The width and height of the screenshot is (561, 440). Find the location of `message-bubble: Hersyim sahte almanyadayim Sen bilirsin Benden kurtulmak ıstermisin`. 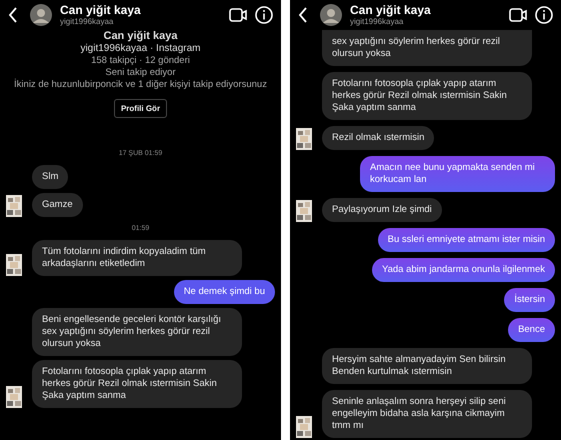

message-bubble: Hersyim sahte almanyadayim Sen bilirsin Benden kurtulmak ıstermisin is located at coordinates (427, 366).